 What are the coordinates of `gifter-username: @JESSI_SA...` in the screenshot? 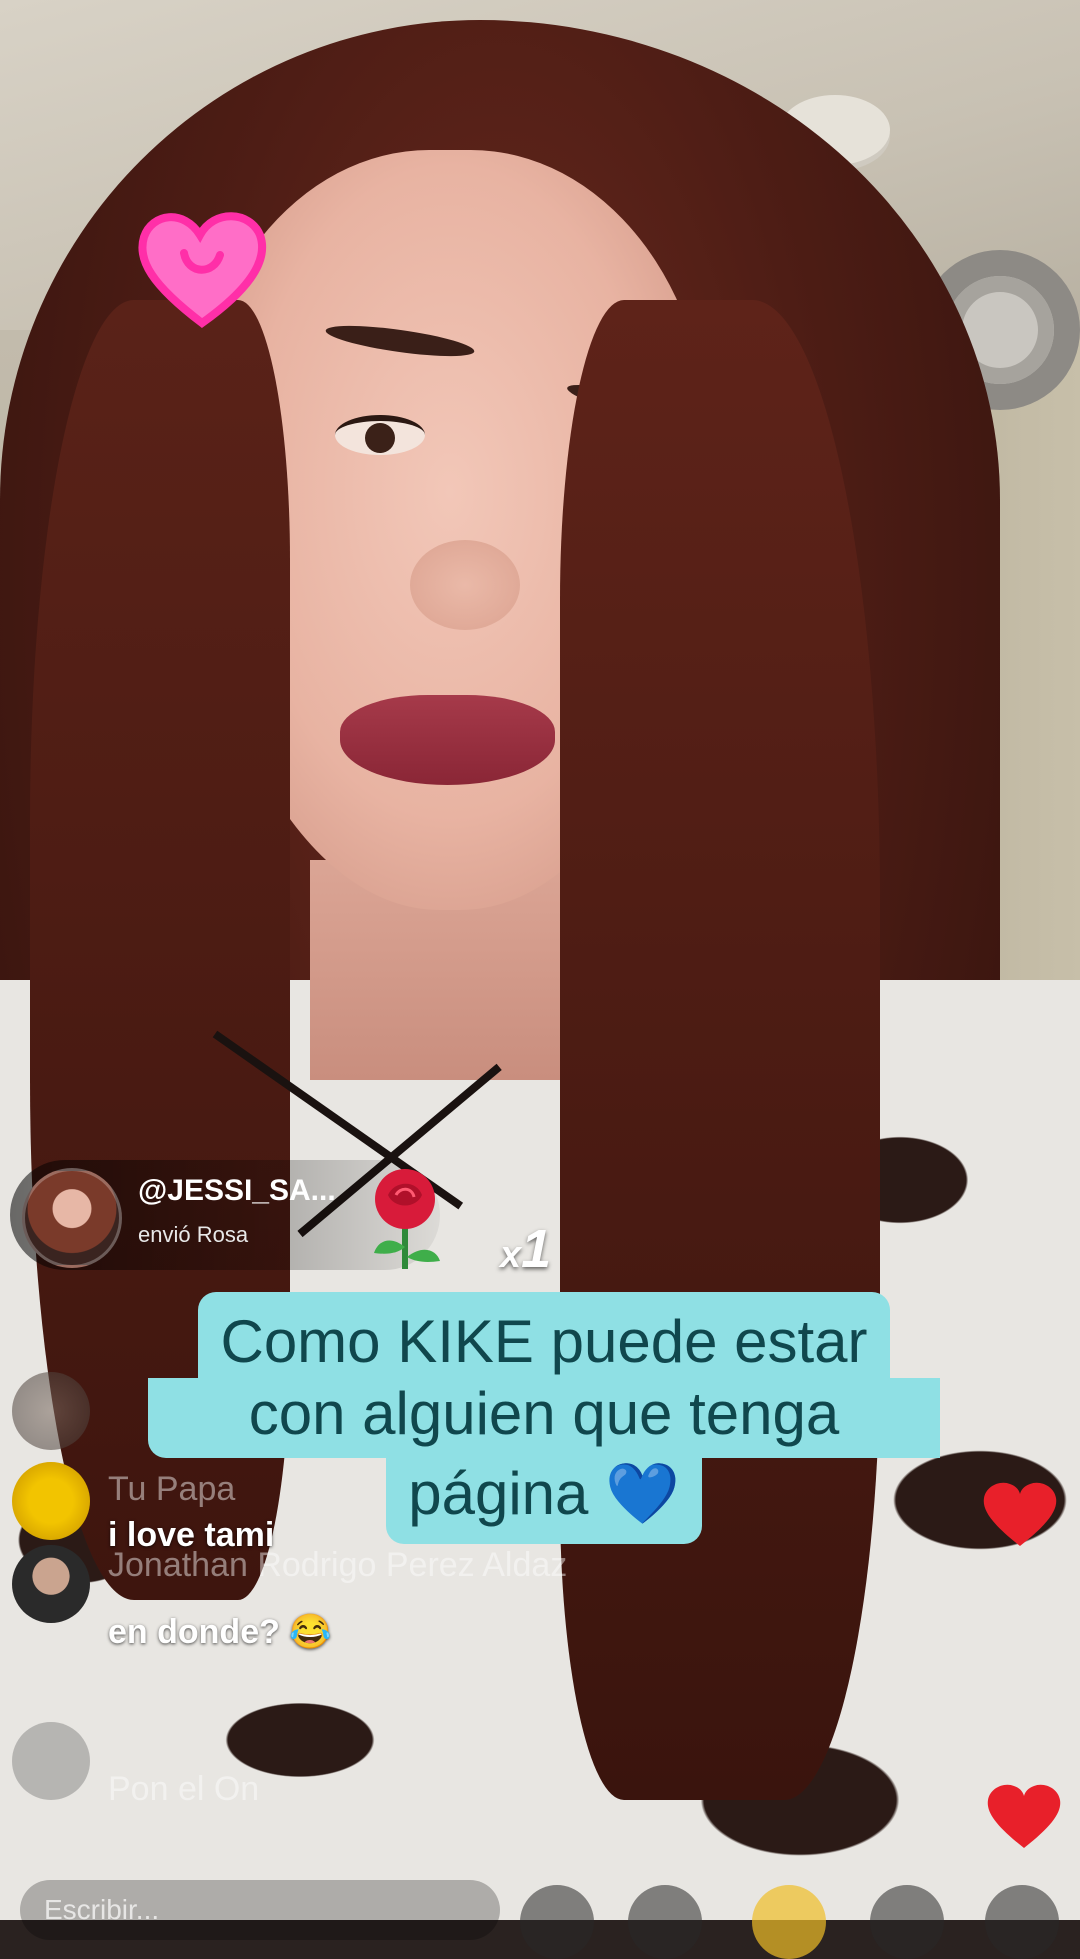 It's located at (237, 1191).